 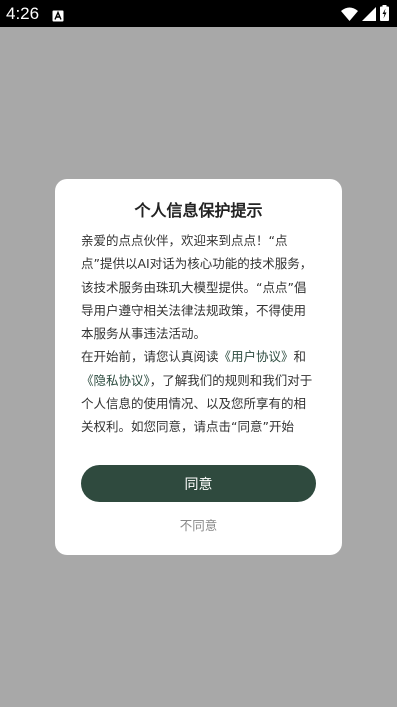 What do you see at coordinates (349, 15) in the screenshot?
I see `wifi-icon` at bounding box center [349, 15].